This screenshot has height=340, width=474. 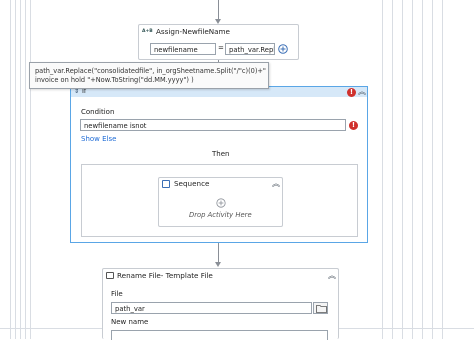 I want to click on then-container: Sequence ︽ Drop Activity Here, so click(x=219, y=200).